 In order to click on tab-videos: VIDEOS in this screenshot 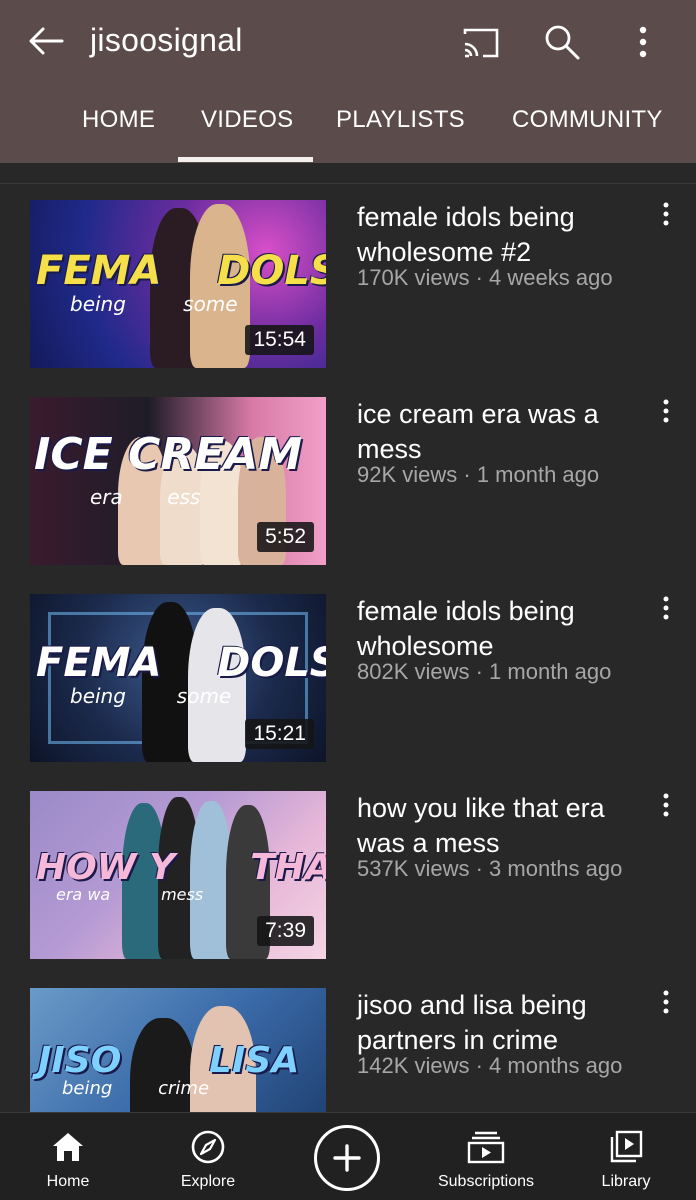, I will do `click(247, 120)`.